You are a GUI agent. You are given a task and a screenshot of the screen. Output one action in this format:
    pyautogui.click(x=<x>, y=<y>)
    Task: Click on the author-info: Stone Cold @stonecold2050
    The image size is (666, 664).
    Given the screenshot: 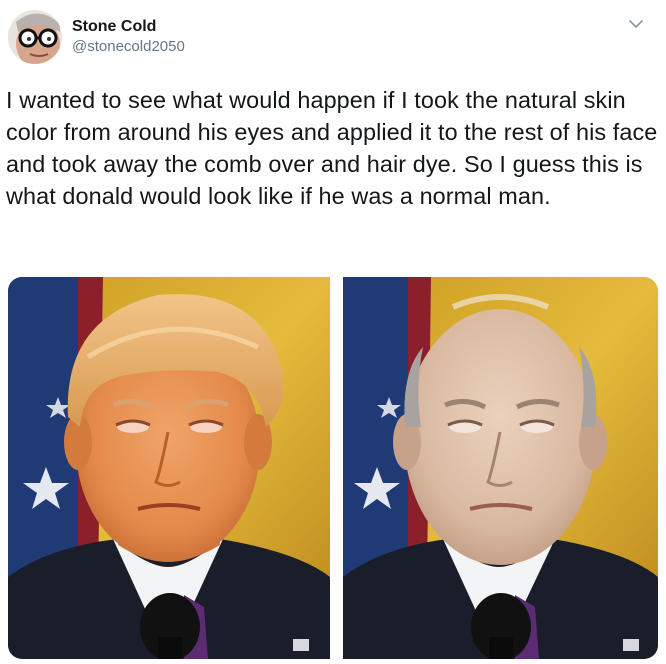 What is the action you would take?
    pyautogui.click(x=128, y=36)
    